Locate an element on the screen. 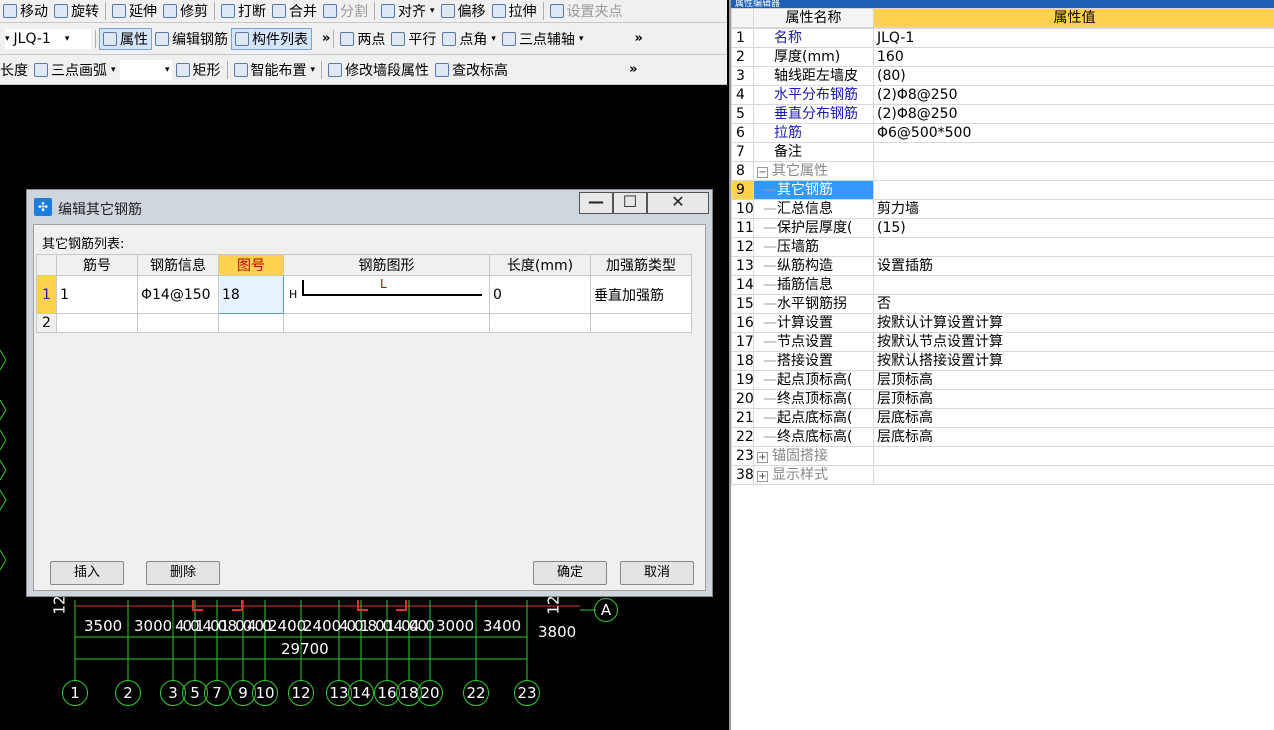 This screenshot has width=1274, height=730. property-row: 3 轴线距左墙皮 (80) is located at coordinates (1002, 76).